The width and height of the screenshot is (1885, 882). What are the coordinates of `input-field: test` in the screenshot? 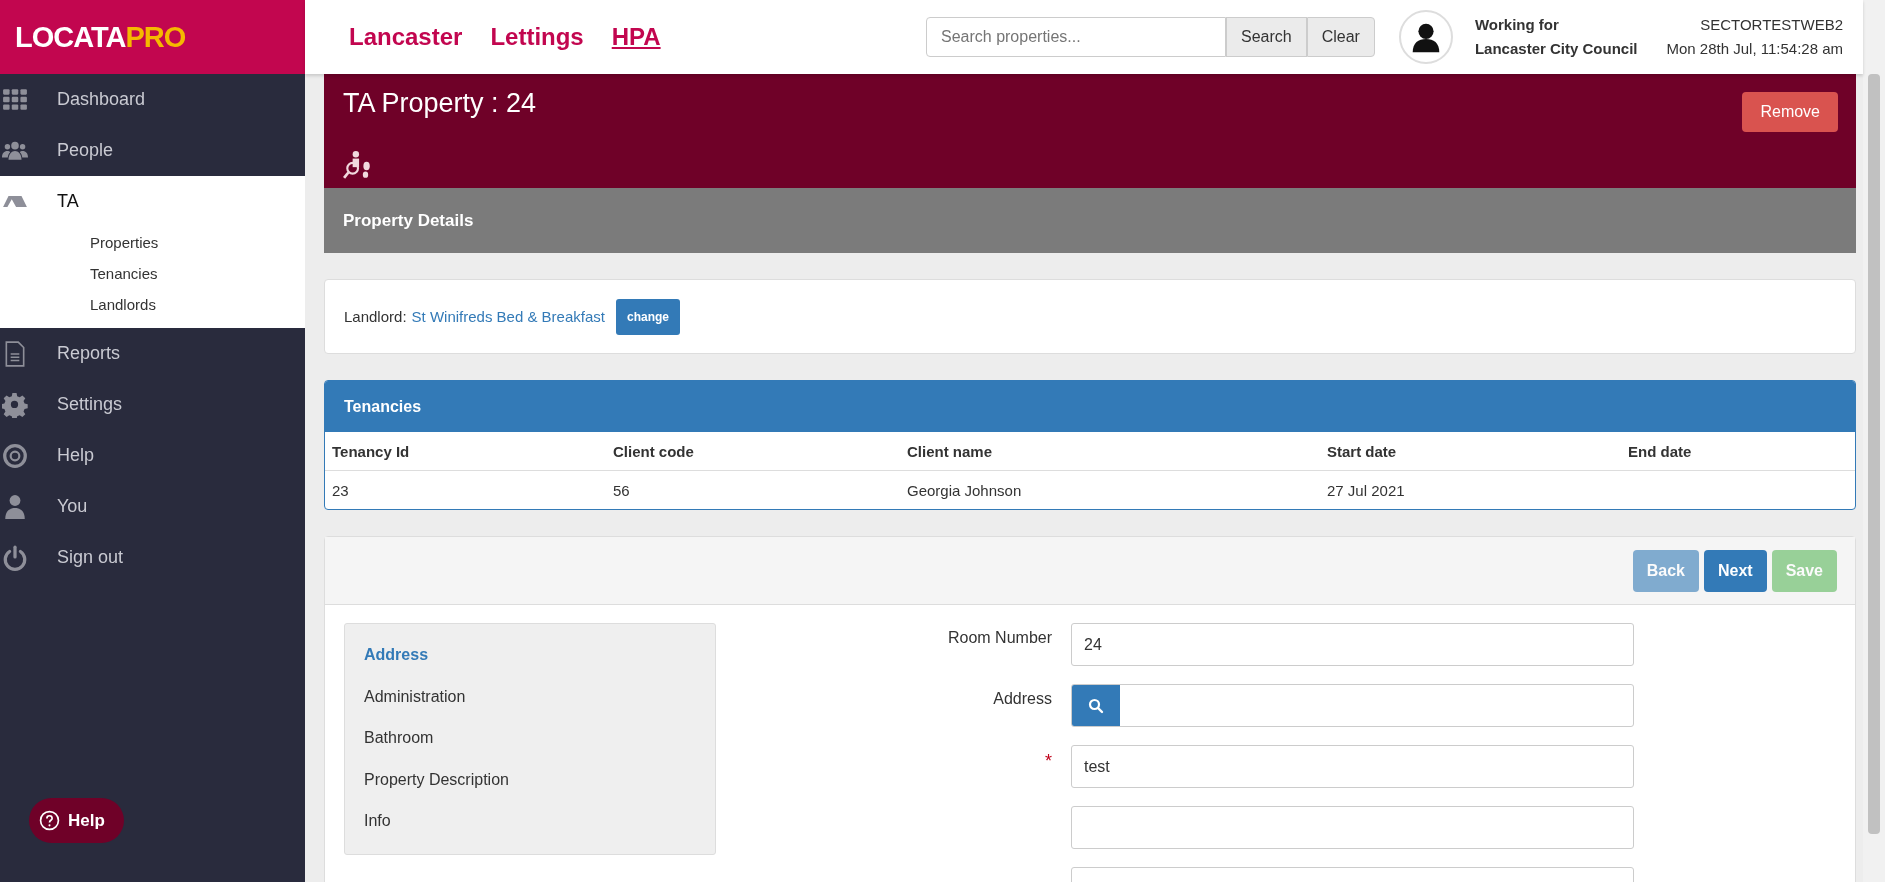 It's located at (1352, 766).